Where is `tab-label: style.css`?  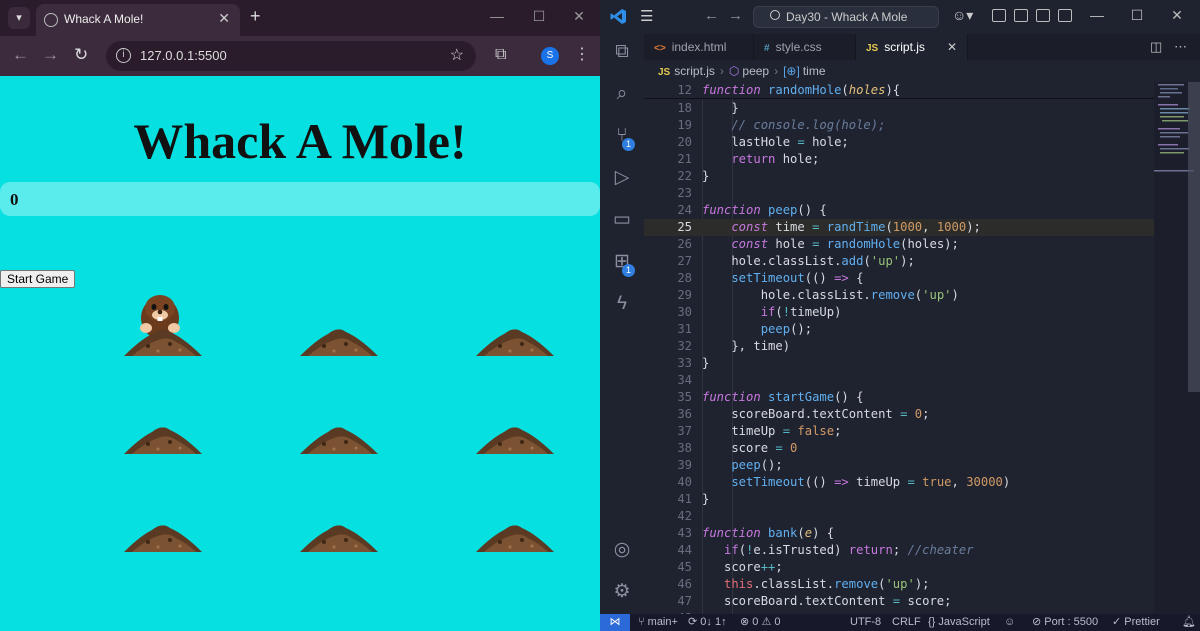 tab-label: style.css is located at coordinates (798, 47).